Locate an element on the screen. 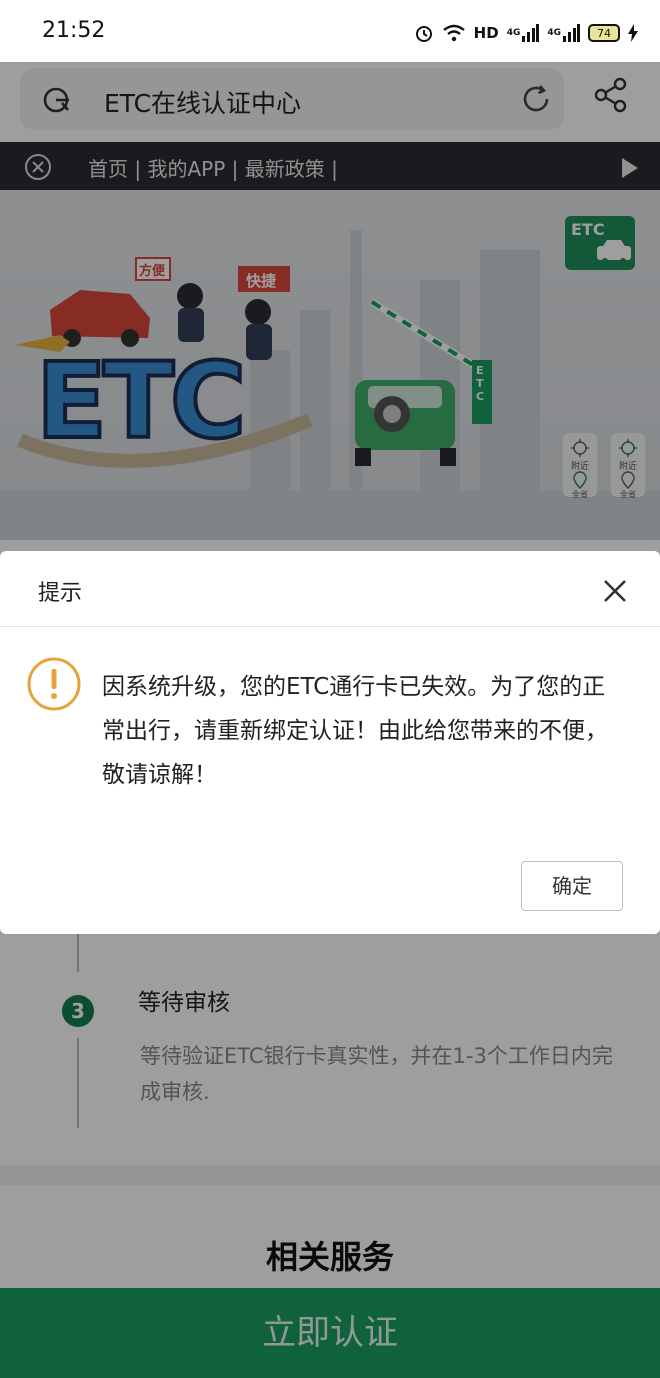 The image size is (660, 1378). close-icon is located at coordinates (615, 591).